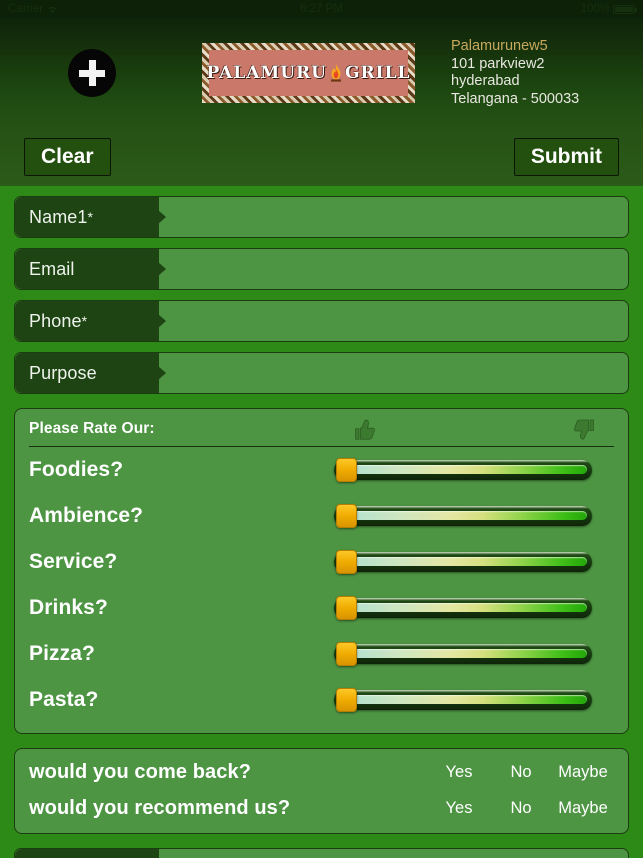 The image size is (643, 858). Describe the element at coordinates (584, 433) in the screenshot. I see `thumbs-up-icon` at that location.